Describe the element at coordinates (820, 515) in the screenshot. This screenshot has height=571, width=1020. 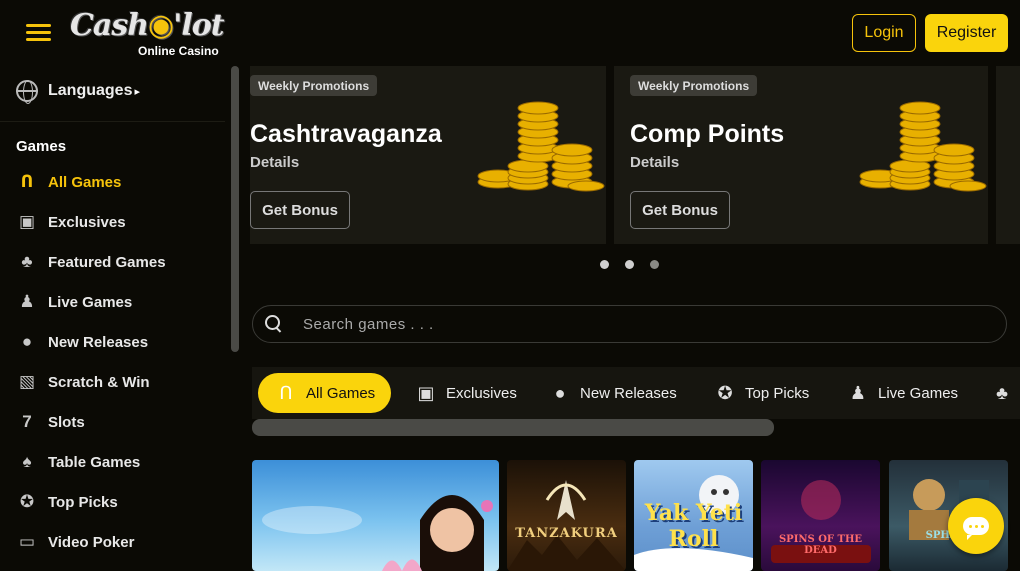
I see `game-tile: SPINS OF THE DEAD` at that location.